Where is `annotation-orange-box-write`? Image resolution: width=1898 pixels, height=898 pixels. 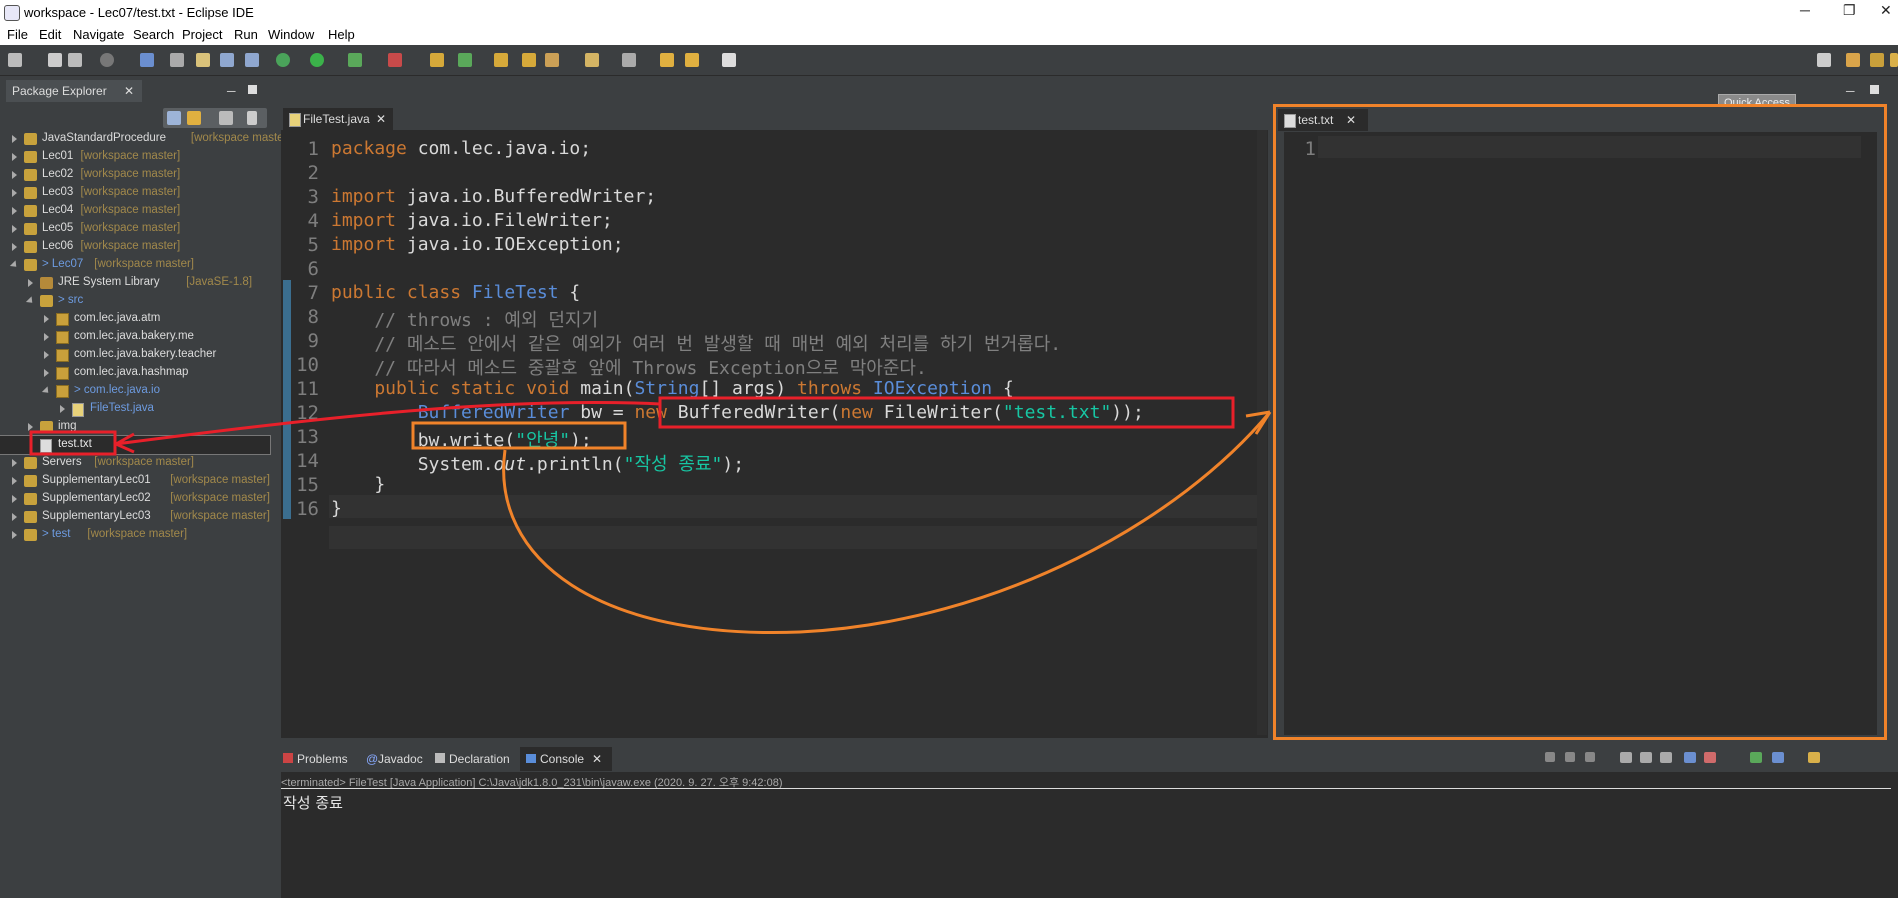 annotation-orange-box-write is located at coordinates (519, 435).